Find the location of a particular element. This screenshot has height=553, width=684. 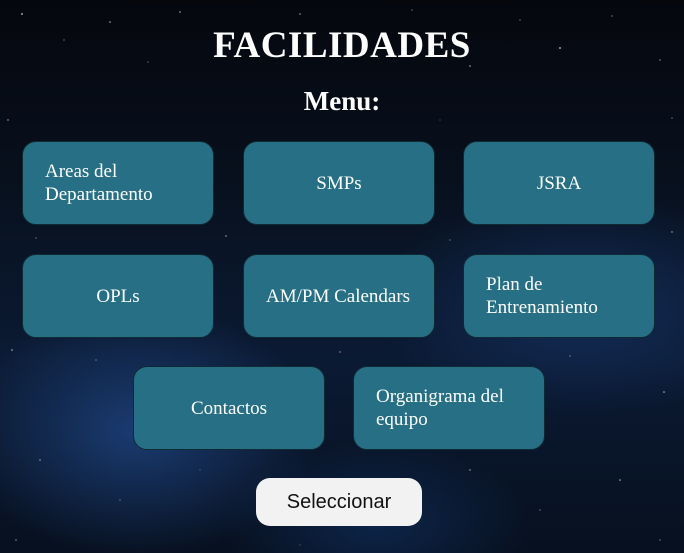

menu-item-label: SMPs is located at coordinates (339, 183).